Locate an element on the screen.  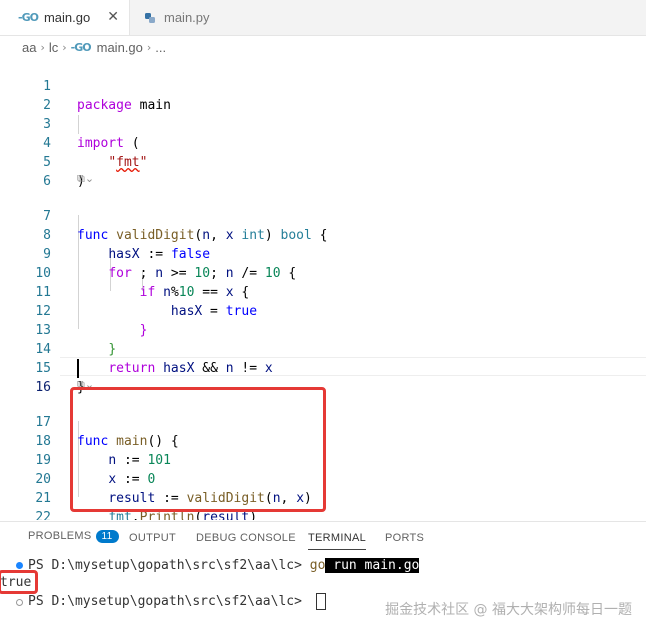
tab-label: PORTS is located at coordinates (405, 538).